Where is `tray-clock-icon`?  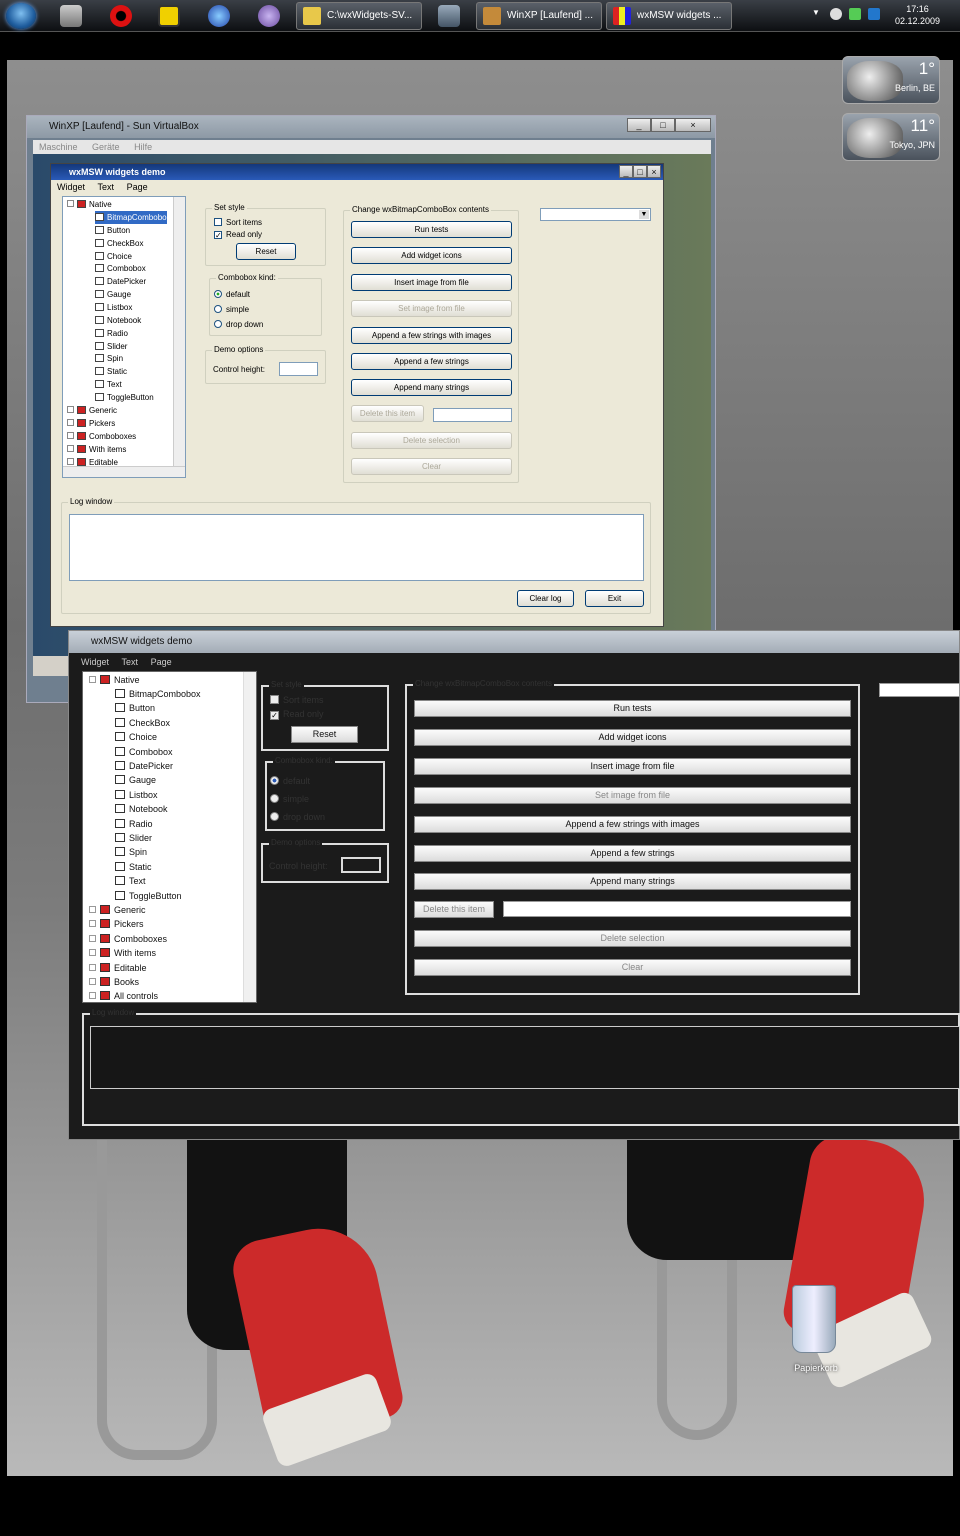 tray-clock-icon is located at coordinates (836, 14).